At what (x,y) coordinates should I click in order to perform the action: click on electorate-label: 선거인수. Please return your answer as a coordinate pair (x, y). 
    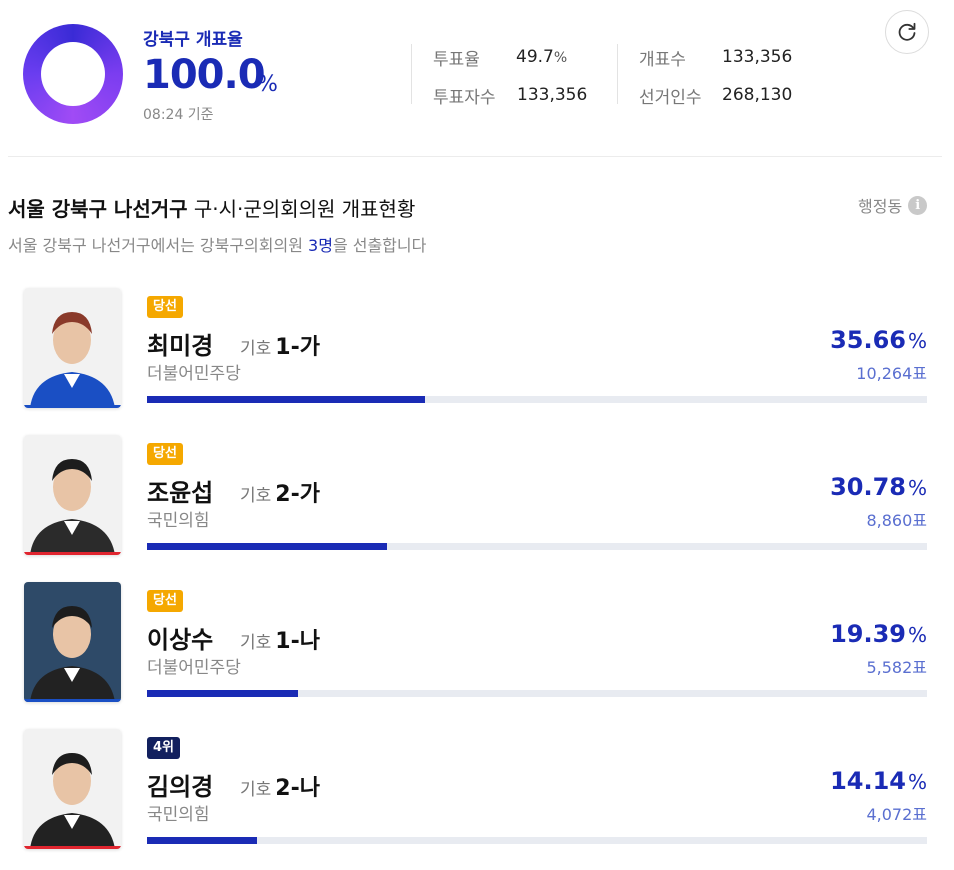
    Looking at the image, I should click on (670, 98).